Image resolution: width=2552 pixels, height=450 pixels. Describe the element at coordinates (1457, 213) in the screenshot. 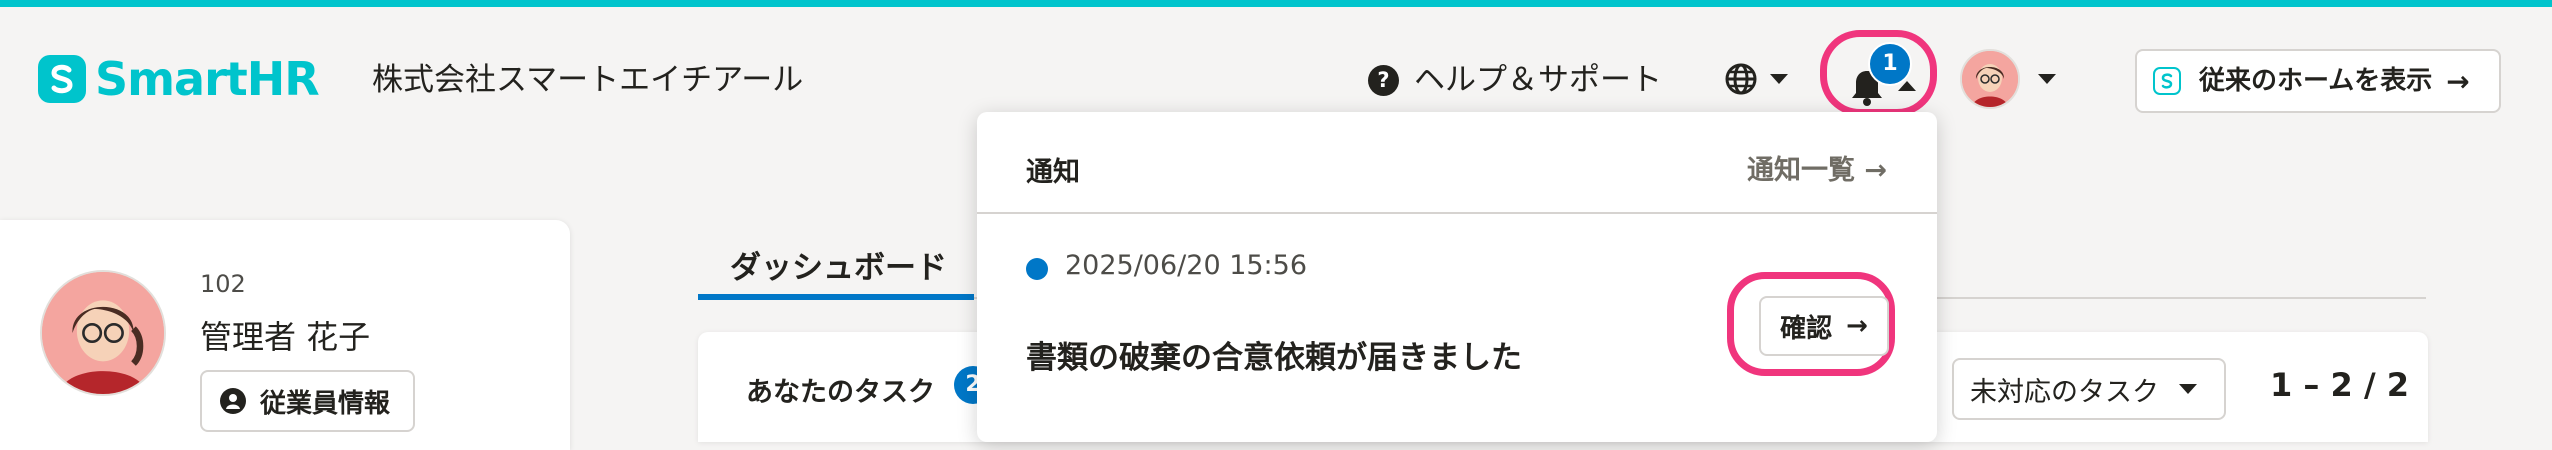

I see `divider` at that location.